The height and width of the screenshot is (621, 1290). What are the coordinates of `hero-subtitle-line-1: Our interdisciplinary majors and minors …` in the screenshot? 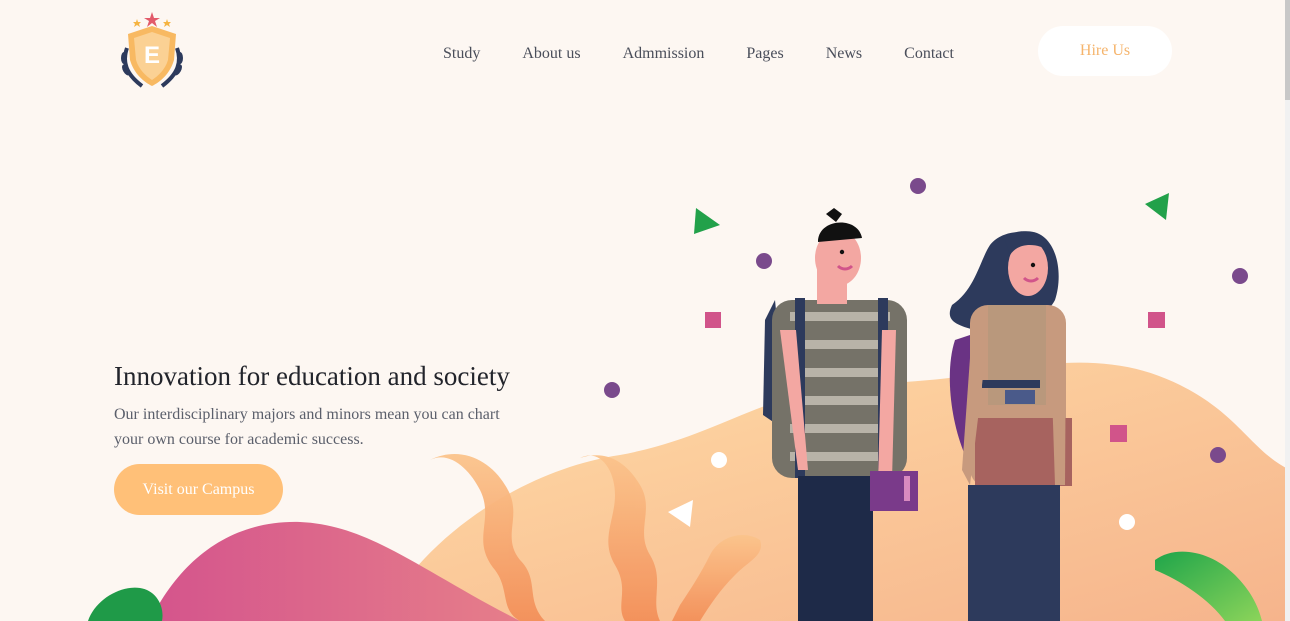 It's located at (307, 414).